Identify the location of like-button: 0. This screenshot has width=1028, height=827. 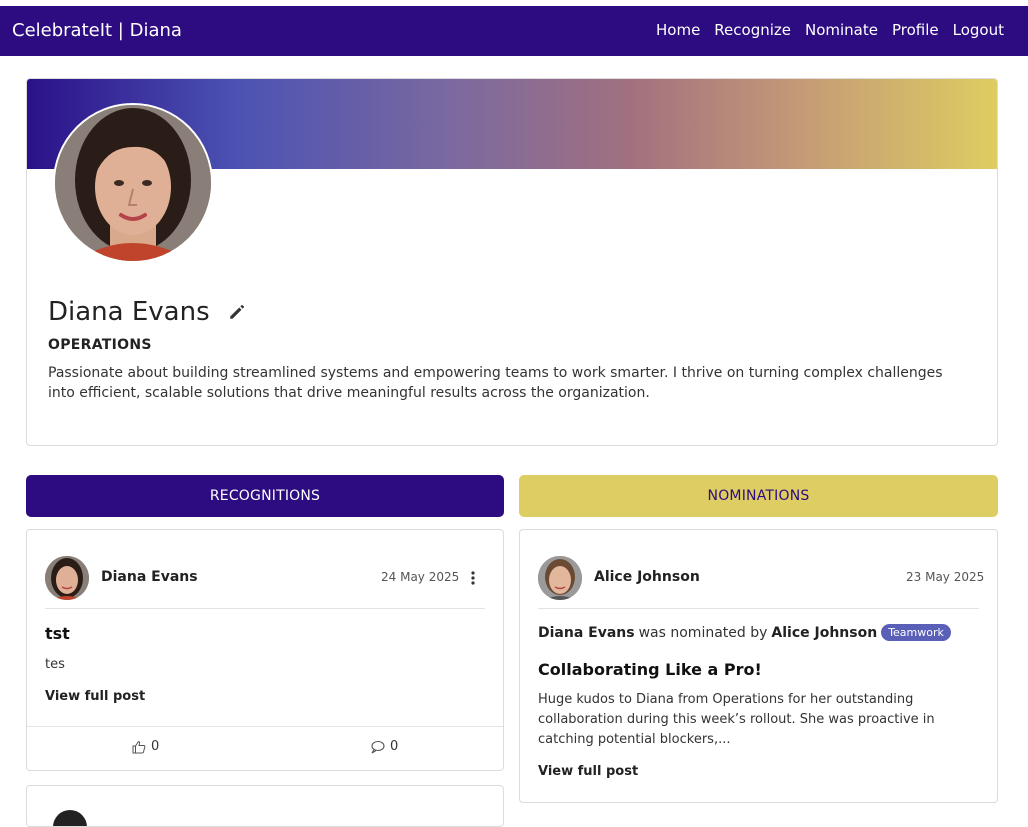
(145, 746).